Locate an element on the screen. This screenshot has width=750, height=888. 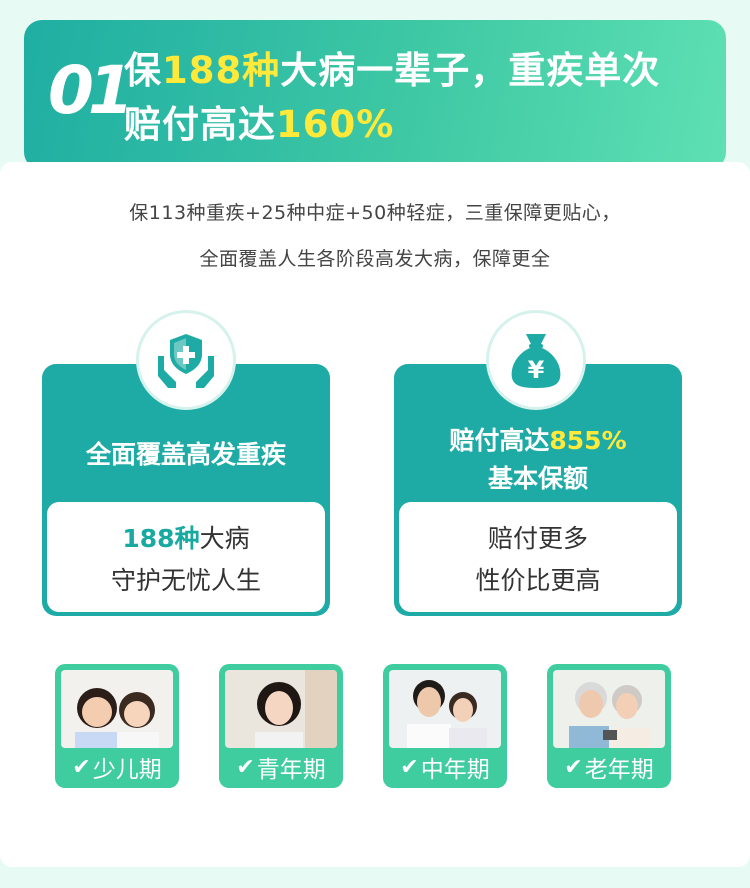
feature-title-line1: 赔付高达855% is located at coordinates (538, 441).